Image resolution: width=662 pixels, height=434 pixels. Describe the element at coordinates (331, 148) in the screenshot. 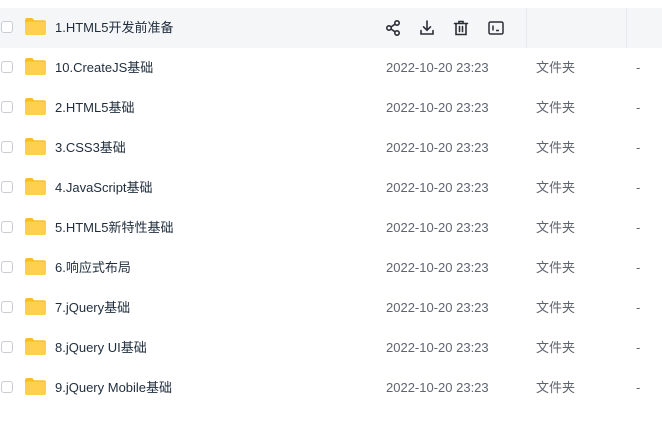

I see `table-row: 3.CSS3基础 2022-10-20 23:23 文件夹 -` at that location.